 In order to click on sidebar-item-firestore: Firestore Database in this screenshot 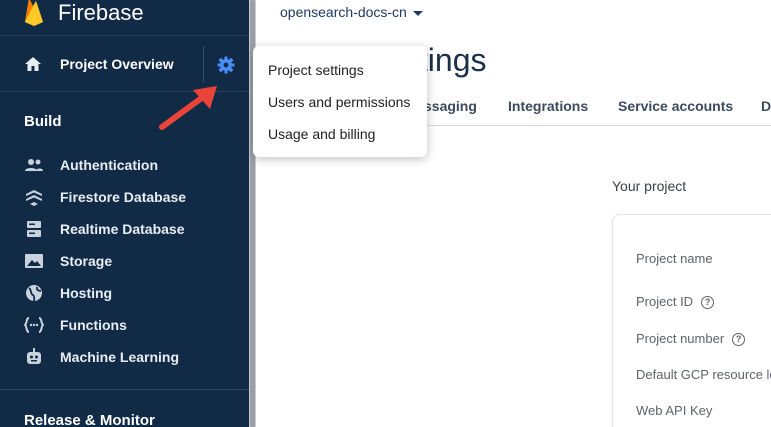, I will do `click(124, 197)`.